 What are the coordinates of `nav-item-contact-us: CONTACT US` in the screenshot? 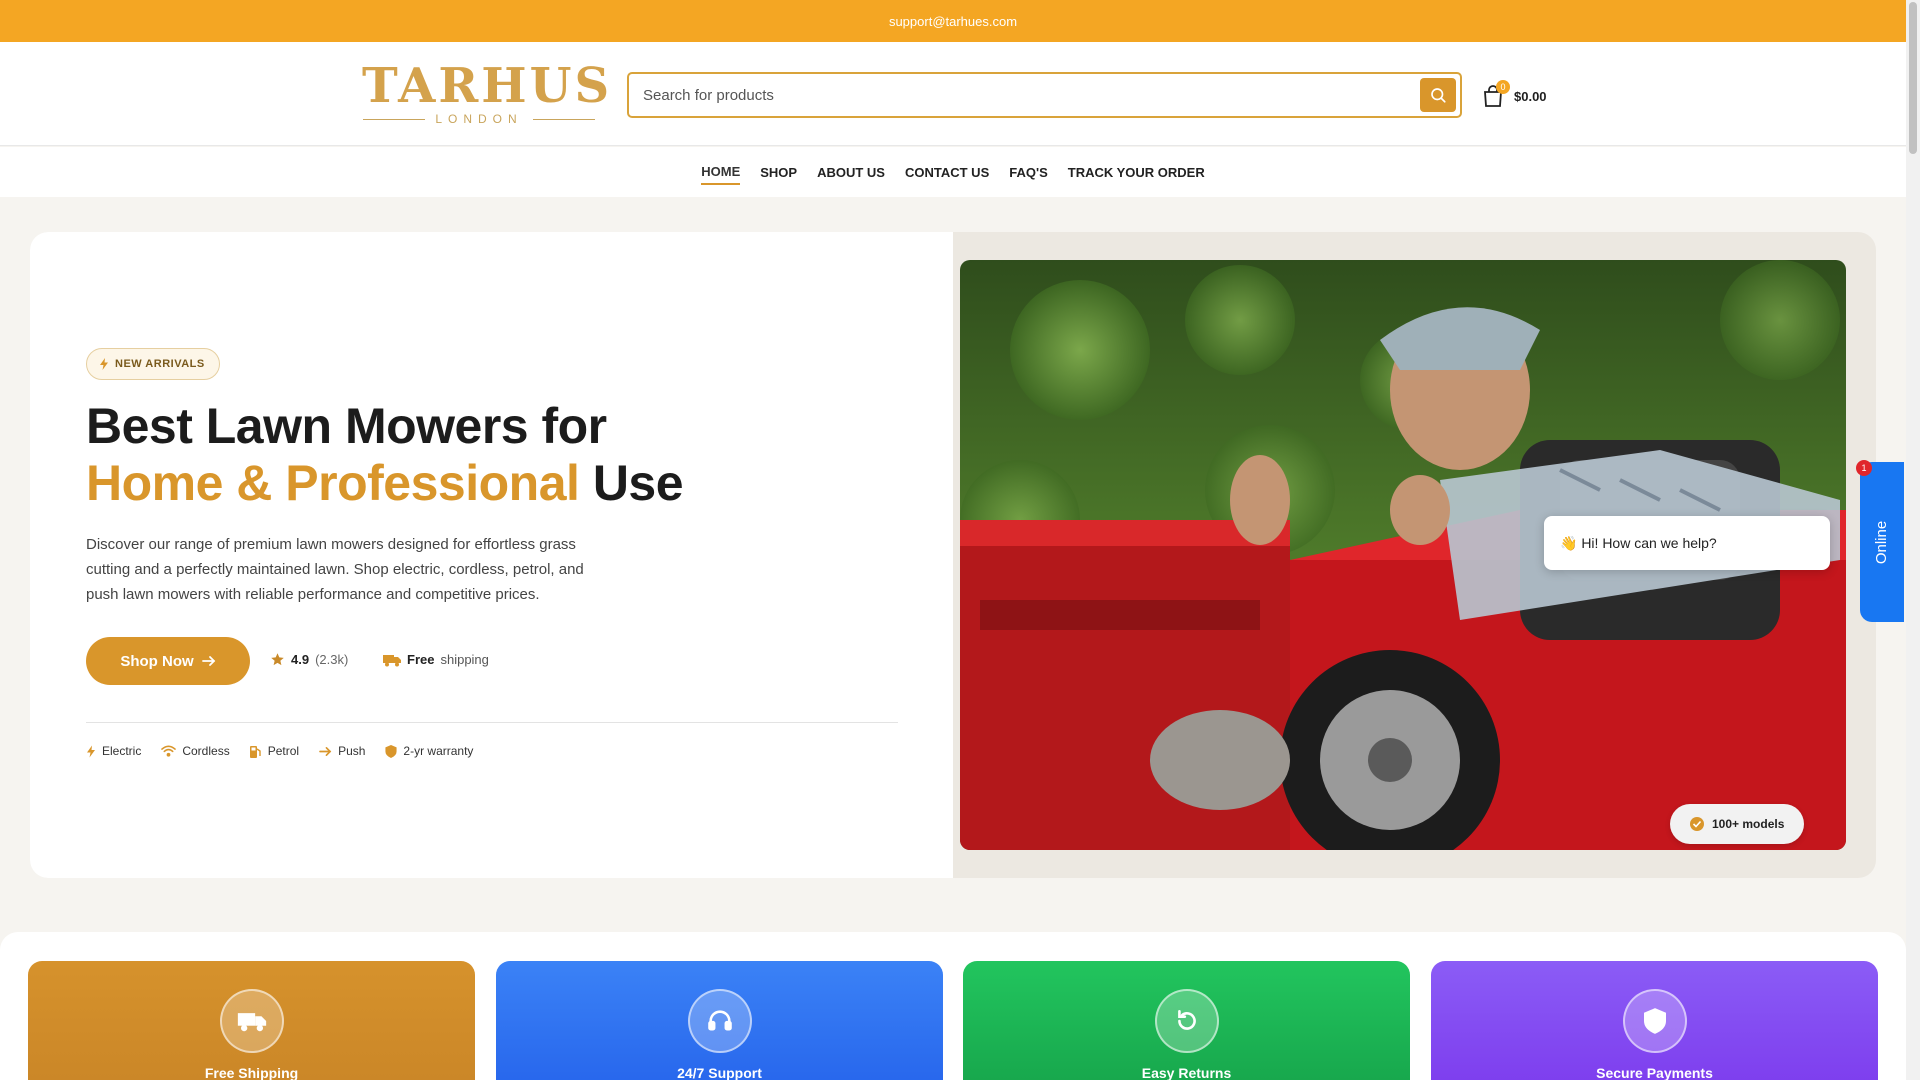 It's located at (947, 172).